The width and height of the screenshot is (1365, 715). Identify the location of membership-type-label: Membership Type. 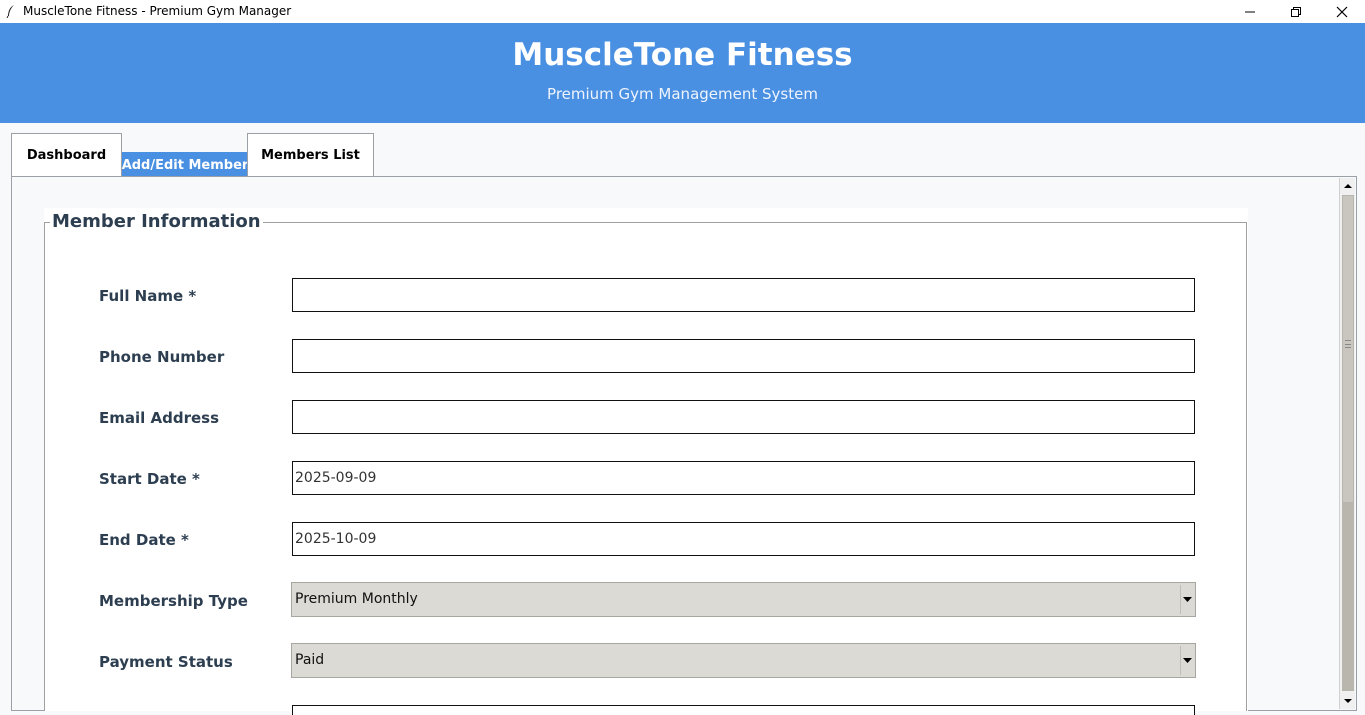
(173, 601).